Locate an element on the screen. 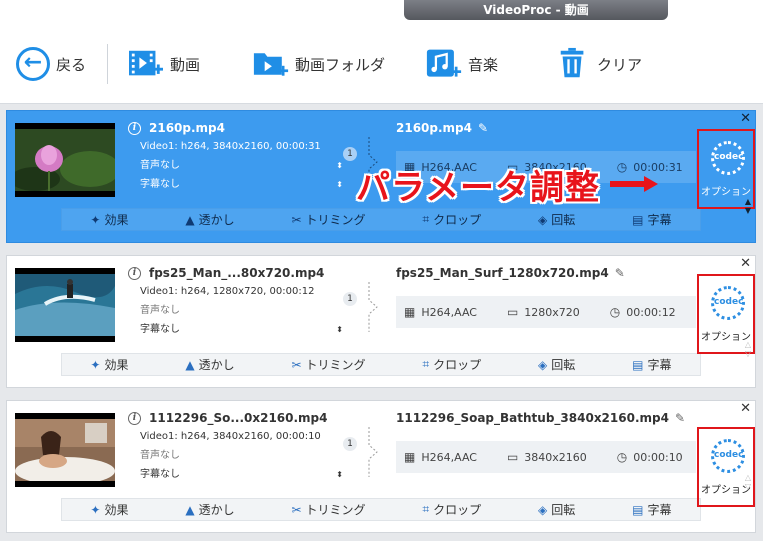  output-meta: ▦ H264,AAC ▭ 3840x2160 ◷ 00:00:10 is located at coordinates (546, 457).